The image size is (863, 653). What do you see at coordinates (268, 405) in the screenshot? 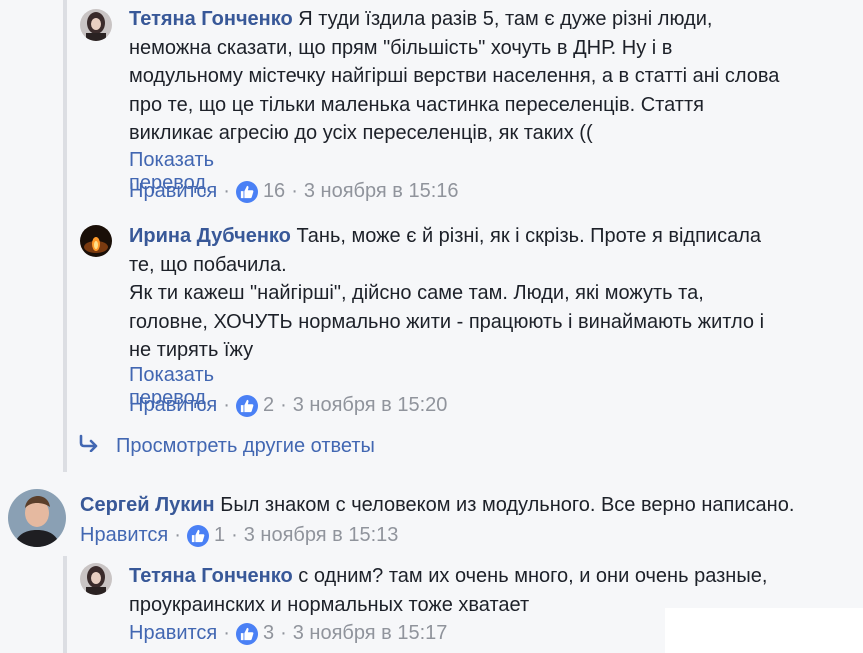
I see `like-count: 2` at bounding box center [268, 405].